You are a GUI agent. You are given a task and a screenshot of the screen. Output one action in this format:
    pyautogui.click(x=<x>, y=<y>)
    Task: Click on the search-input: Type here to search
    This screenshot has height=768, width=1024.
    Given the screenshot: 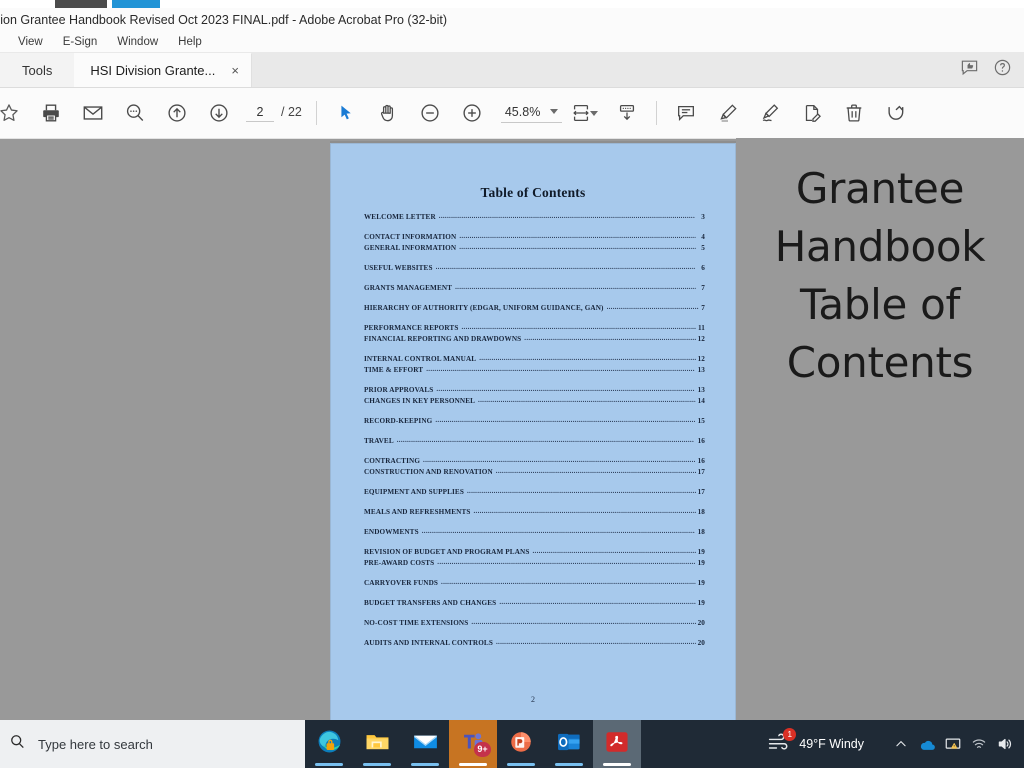 What is the action you would take?
    pyautogui.click(x=152, y=744)
    